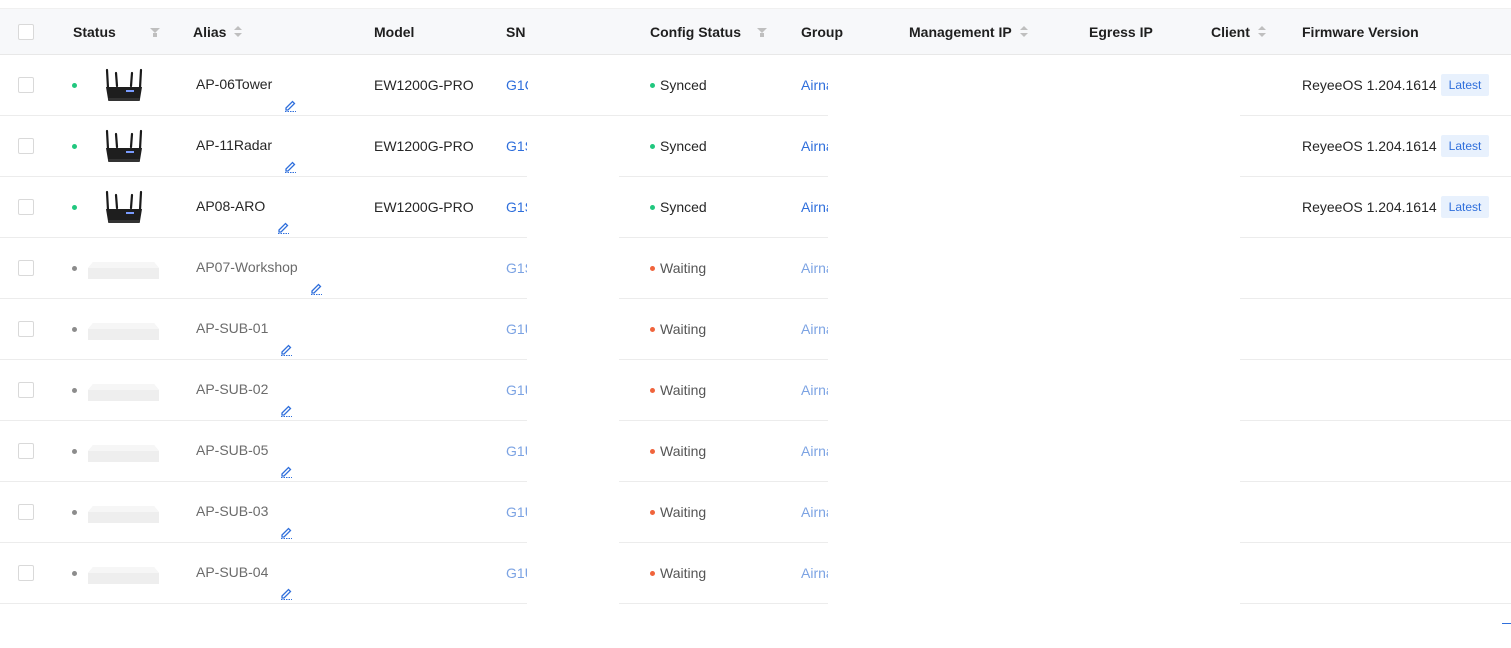  I want to click on table-row: AP-SUB-01 G1U Waiting Airna, so click(755, 329).